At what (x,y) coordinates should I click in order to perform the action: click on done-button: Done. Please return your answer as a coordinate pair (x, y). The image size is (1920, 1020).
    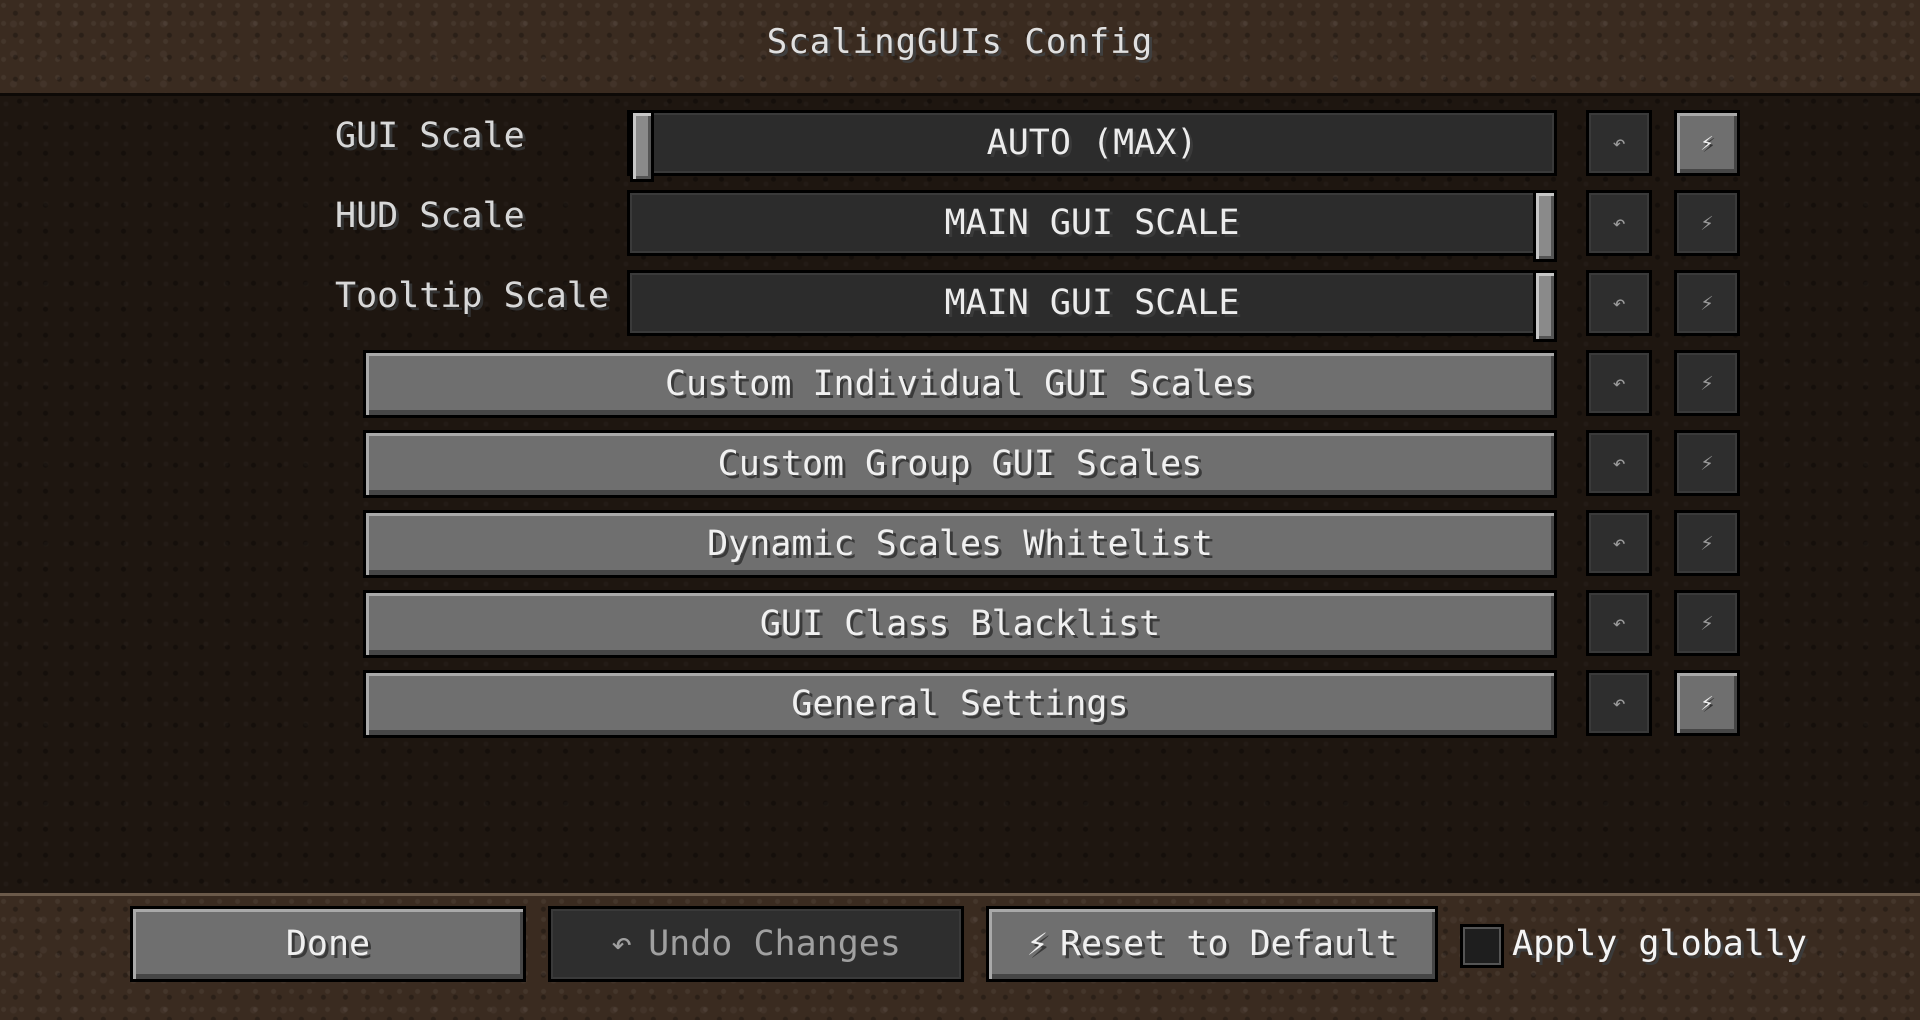
    Looking at the image, I should click on (328, 944).